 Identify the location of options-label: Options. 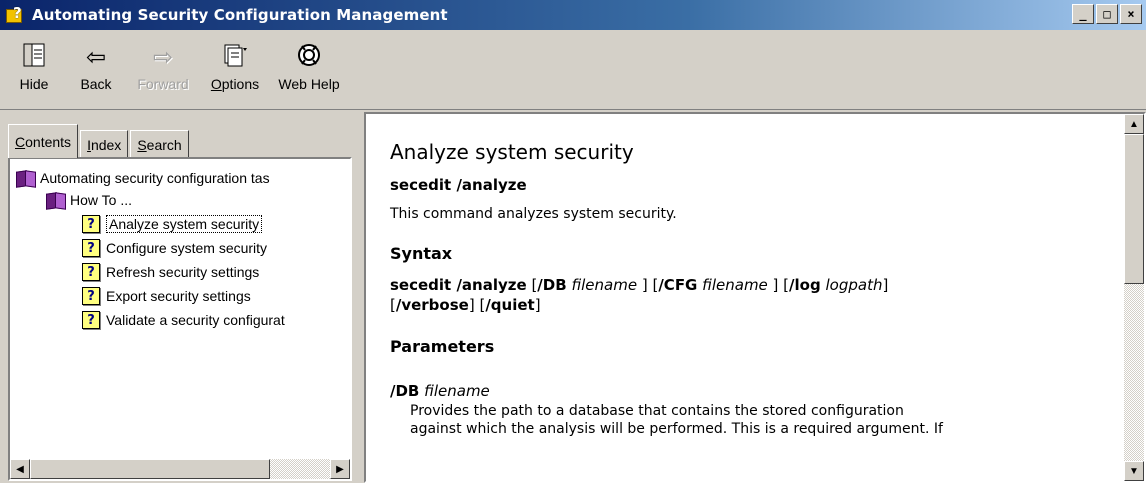
(235, 84).